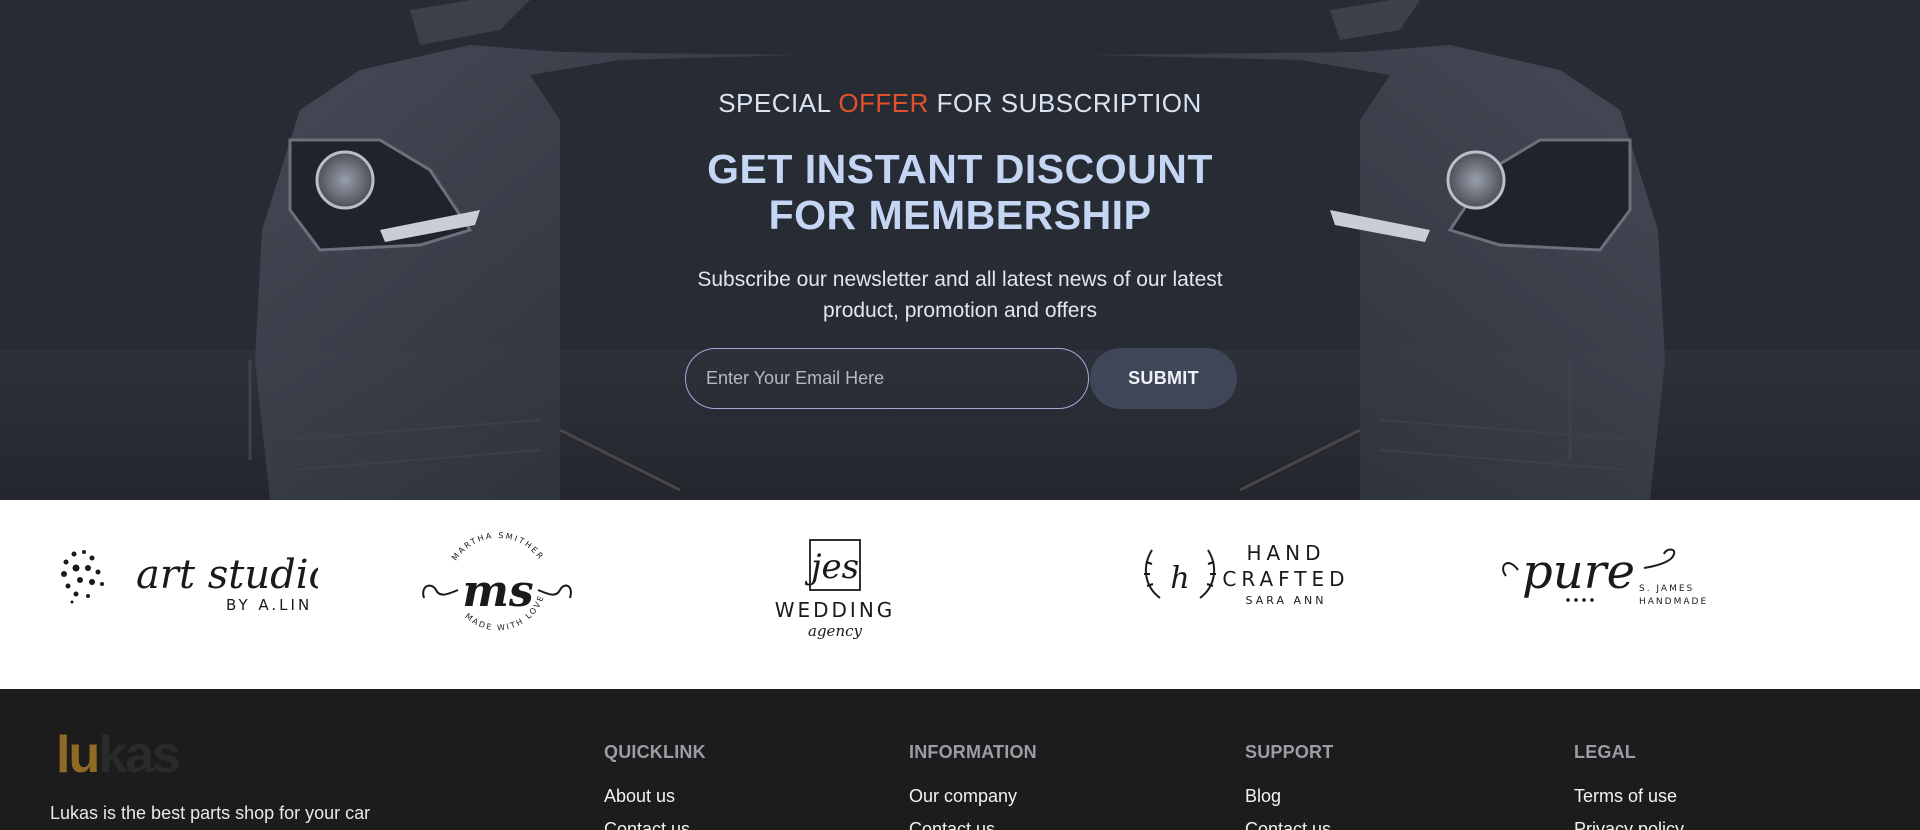 Image resolution: width=1920 pixels, height=830 pixels. I want to click on footer-logo: lukas, so click(118, 755).